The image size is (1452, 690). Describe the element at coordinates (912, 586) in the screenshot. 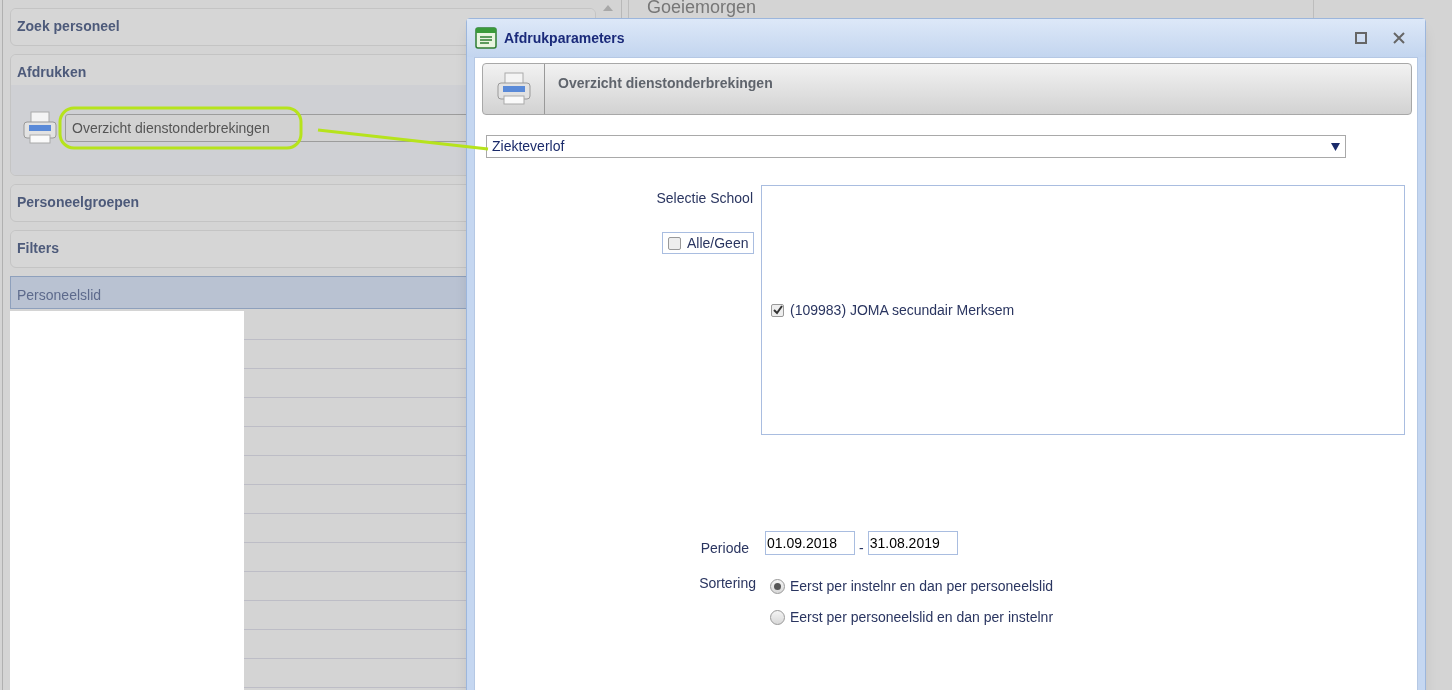

I see `sort-radio: Eerst per instelnr en dan per personeelslid` at that location.